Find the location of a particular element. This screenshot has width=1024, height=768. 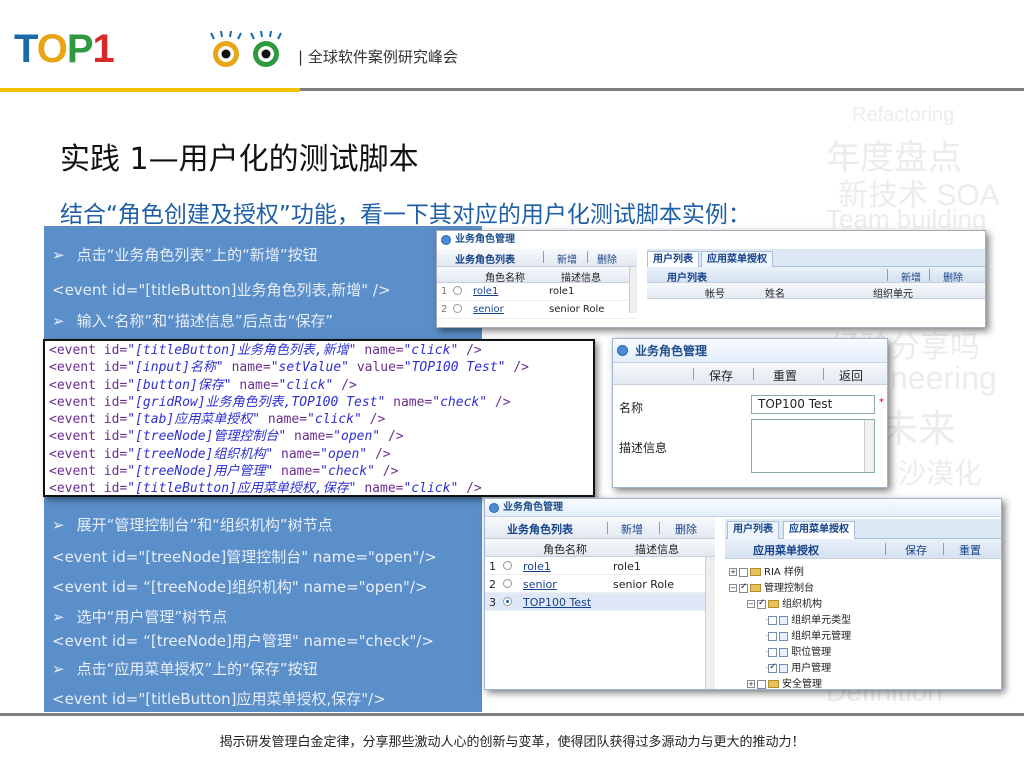

required-mark: * is located at coordinates (881, 402).